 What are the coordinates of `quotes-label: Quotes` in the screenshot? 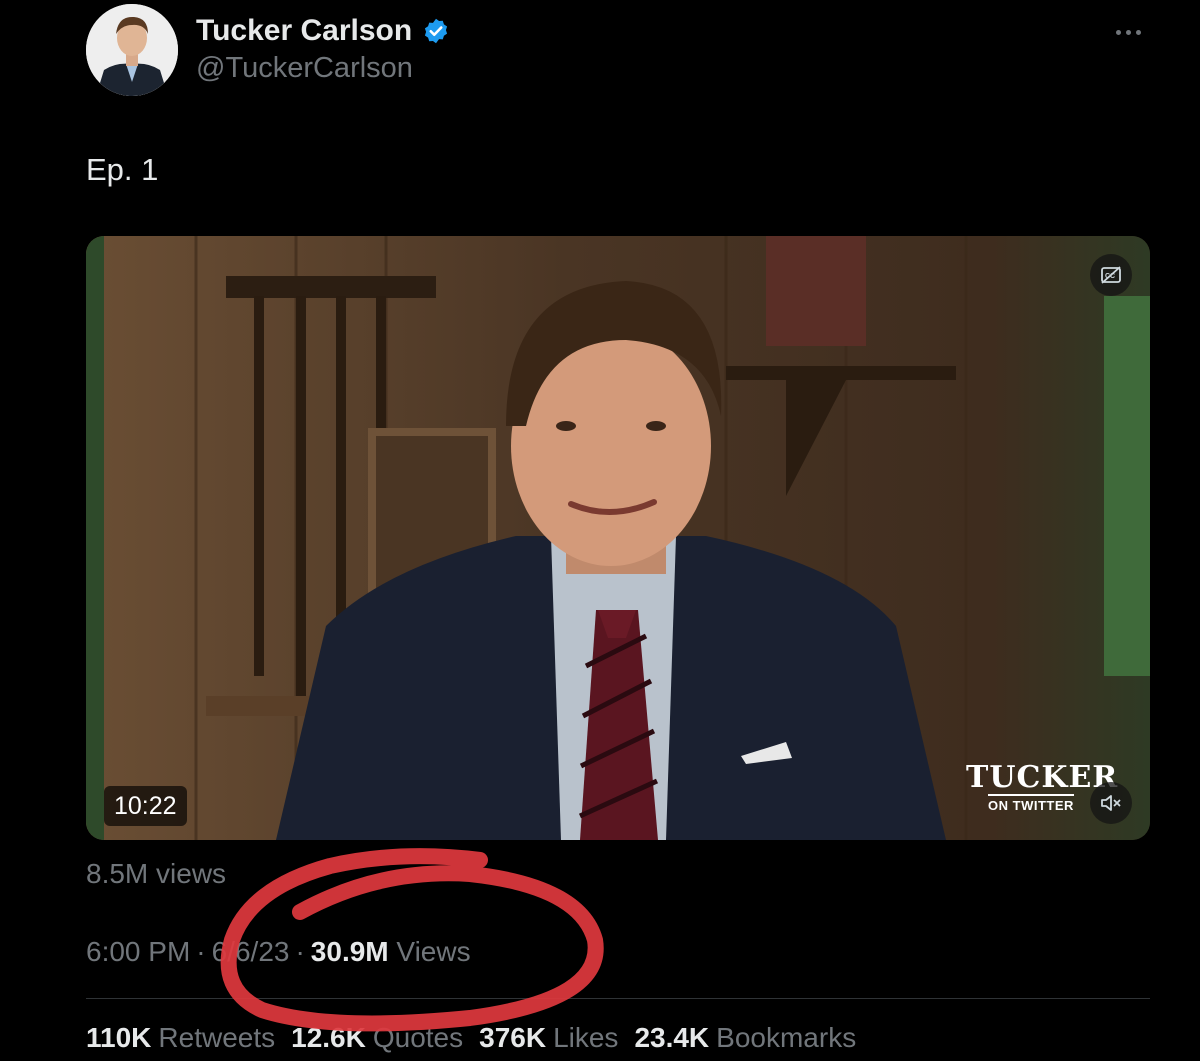 It's located at (418, 1037).